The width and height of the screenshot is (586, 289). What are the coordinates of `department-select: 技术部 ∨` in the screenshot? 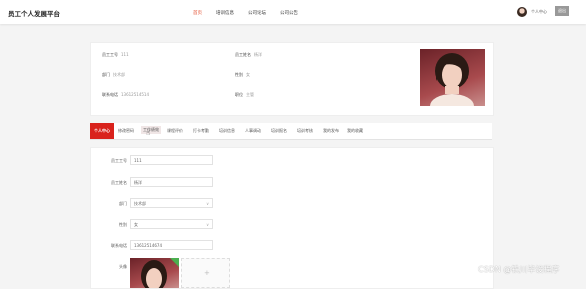 It's located at (171, 203).